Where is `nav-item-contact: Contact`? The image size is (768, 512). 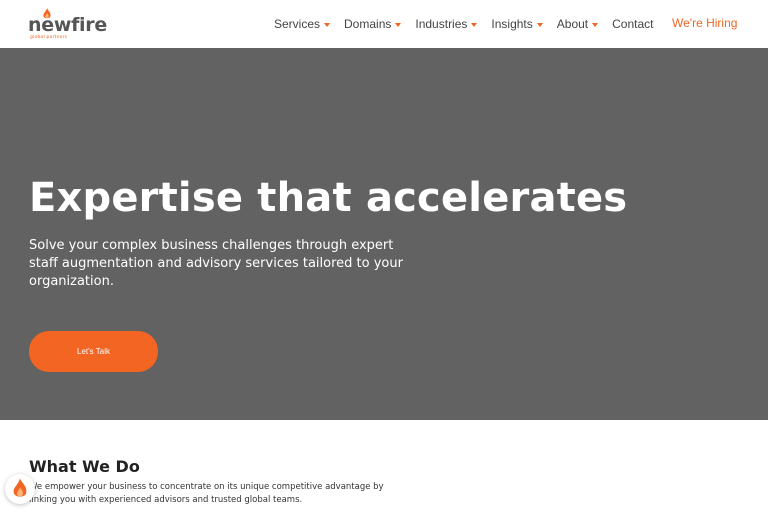
nav-item-contact: Contact is located at coordinates (632, 24).